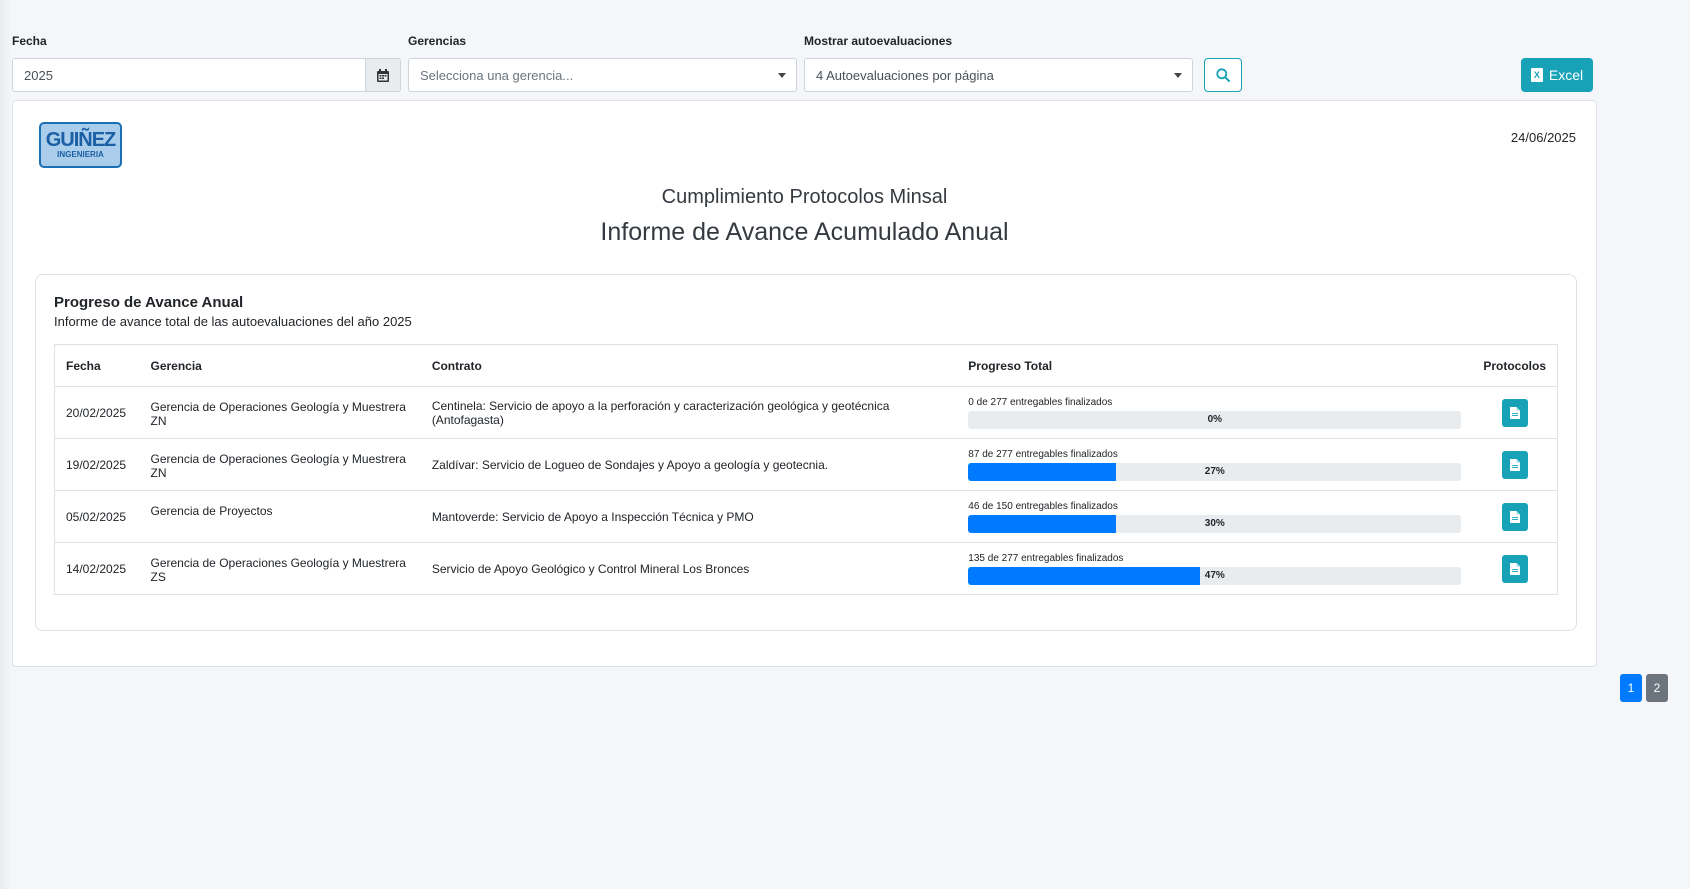  Describe the element at coordinates (1644, 688) in the screenshot. I see `pagination: 1 2` at that location.